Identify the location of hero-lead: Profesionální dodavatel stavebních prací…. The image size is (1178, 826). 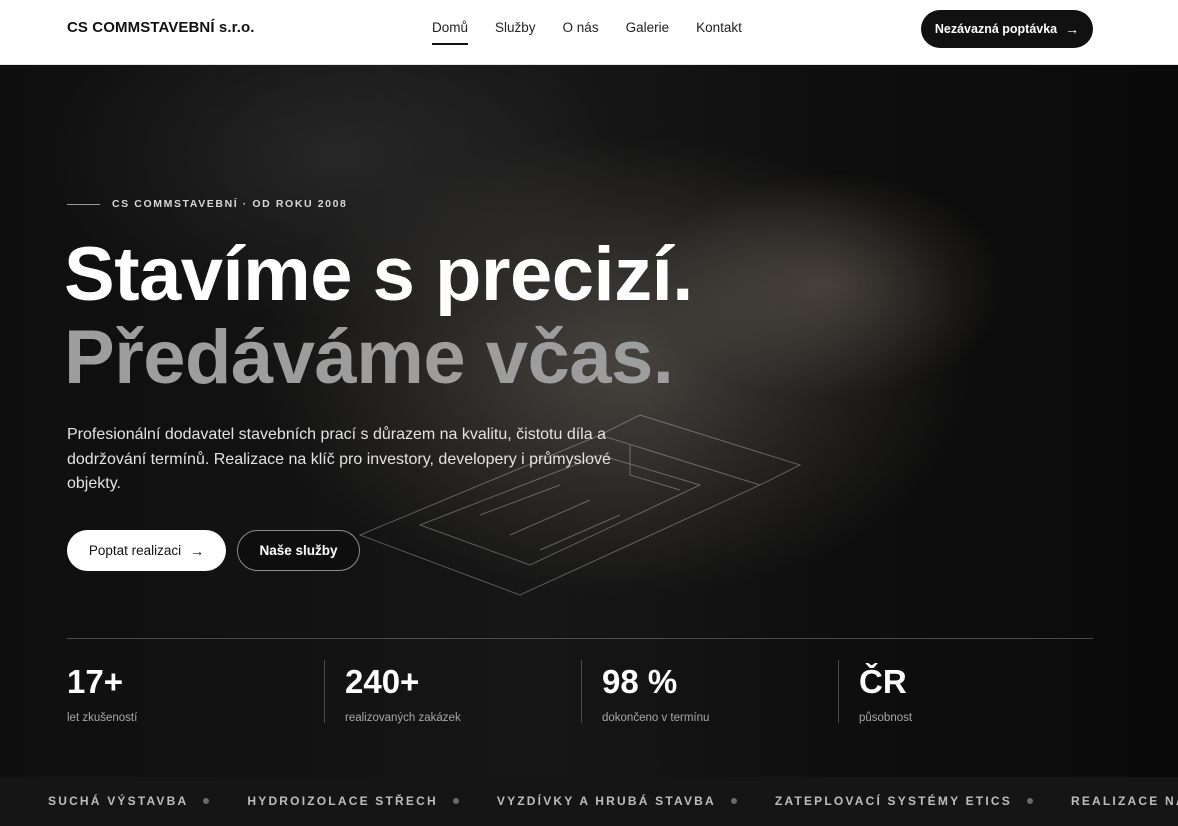
(339, 459).